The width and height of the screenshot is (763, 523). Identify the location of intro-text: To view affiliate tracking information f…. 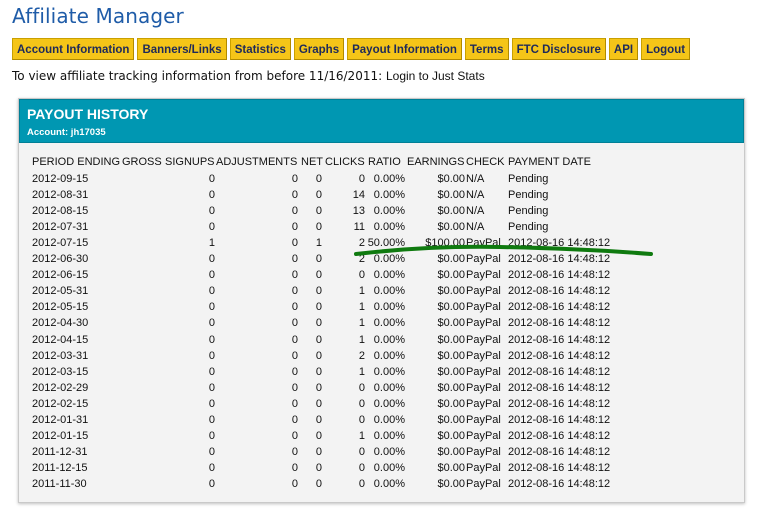
(197, 76).